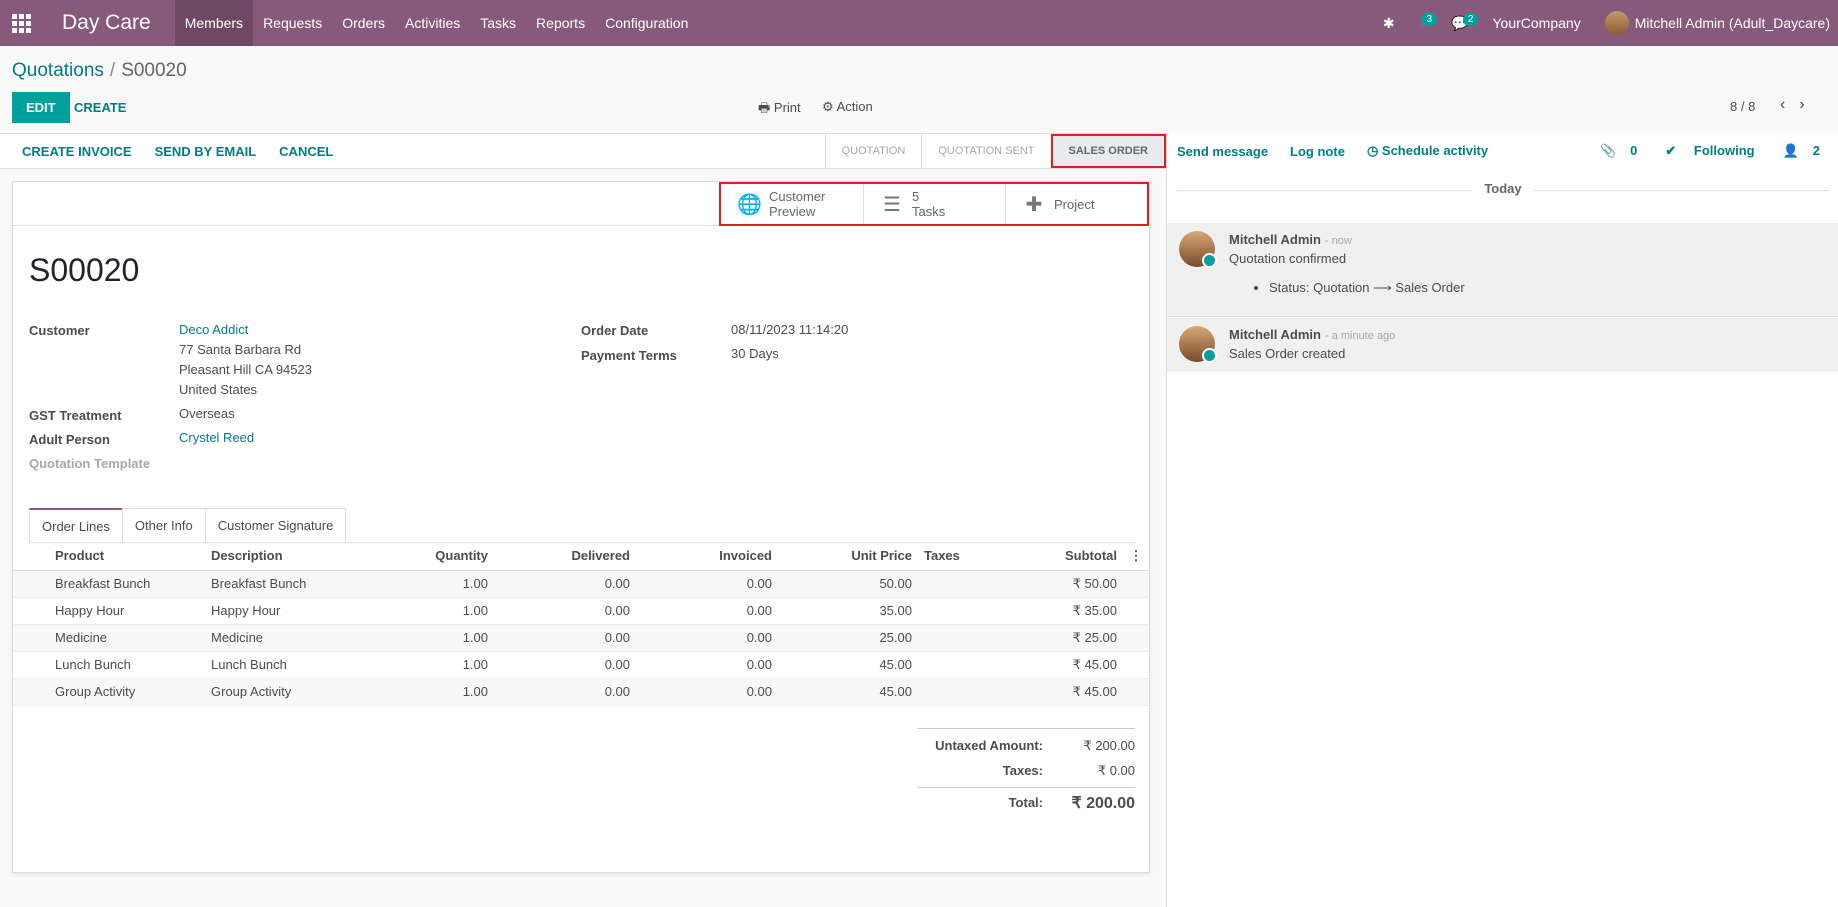 Image resolution: width=1838 pixels, height=907 pixels. What do you see at coordinates (560, 23) in the screenshot?
I see `menu-reports: Reports` at bounding box center [560, 23].